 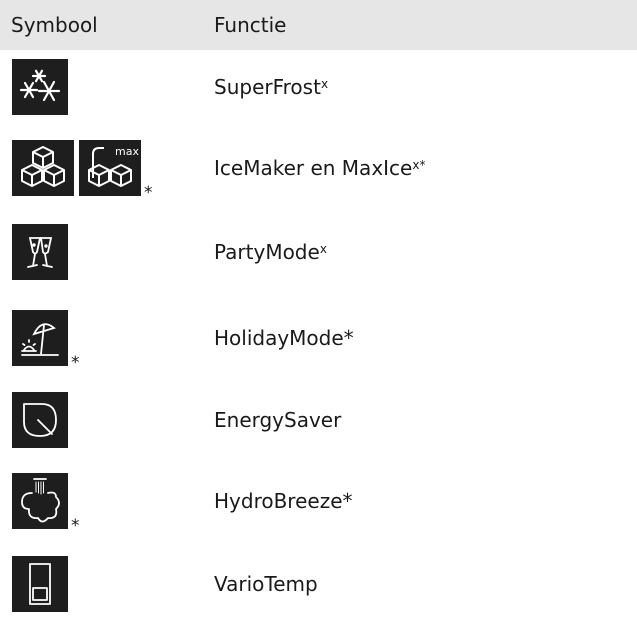 I want to click on function-label: HolidayMode*, so click(x=284, y=338).